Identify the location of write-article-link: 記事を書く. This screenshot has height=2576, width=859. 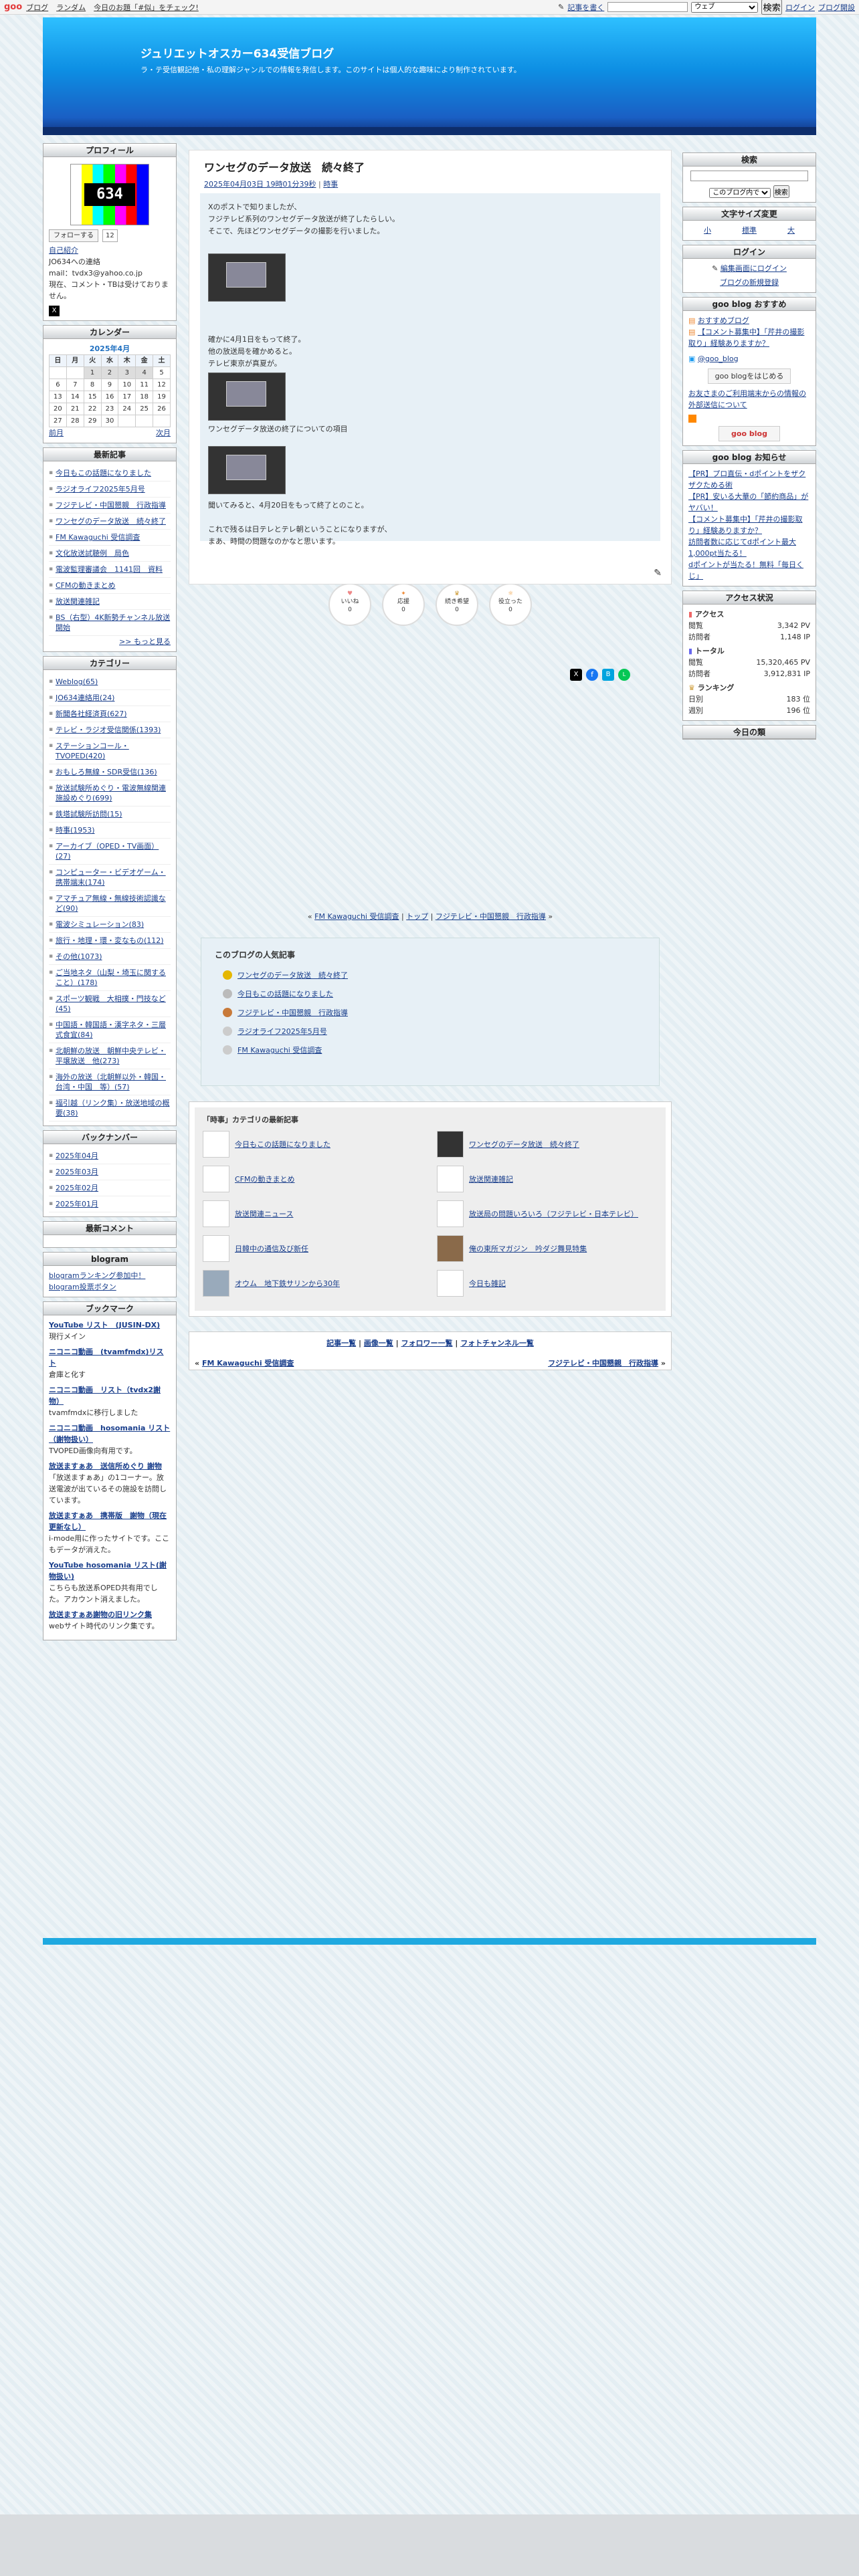
(585, 8).